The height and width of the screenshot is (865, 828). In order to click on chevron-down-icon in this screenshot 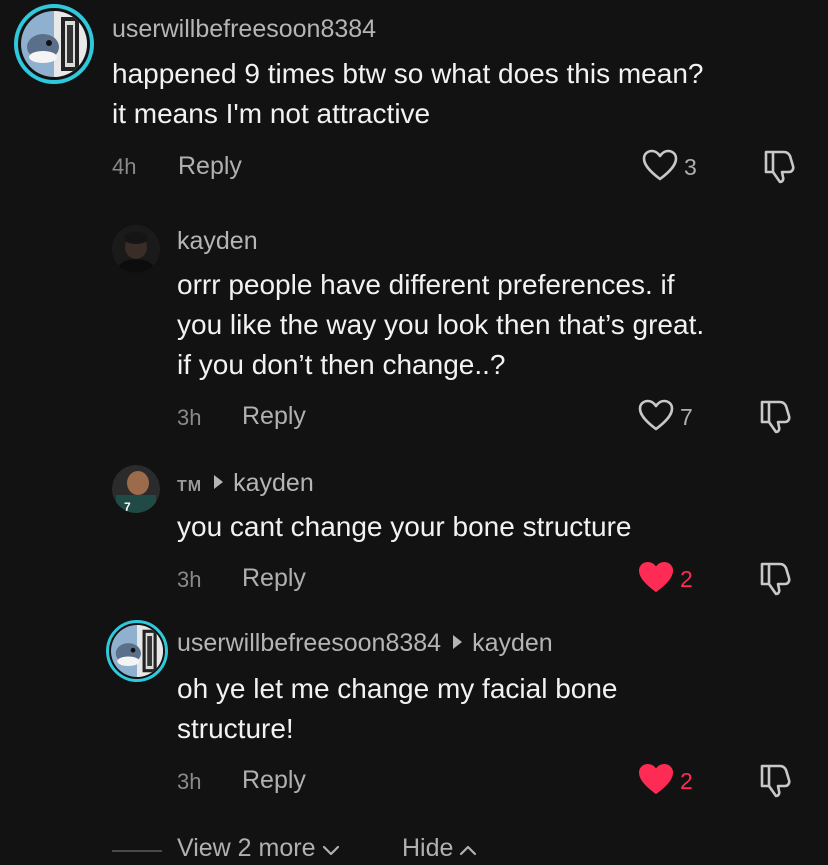, I will do `click(331, 848)`.